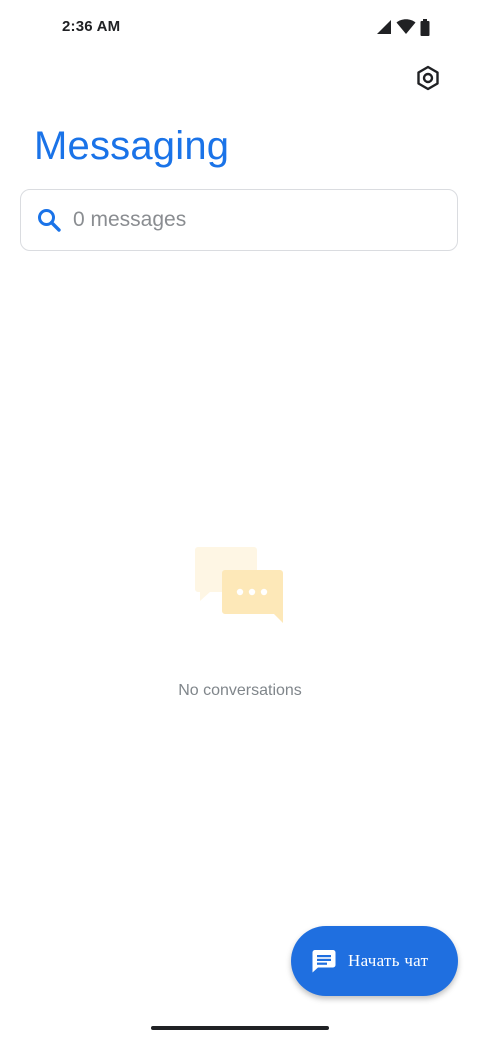 This screenshot has height=1040, width=480. Describe the element at coordinates (406, 27) in the screenshot. I see `wifi-icon` at that location.